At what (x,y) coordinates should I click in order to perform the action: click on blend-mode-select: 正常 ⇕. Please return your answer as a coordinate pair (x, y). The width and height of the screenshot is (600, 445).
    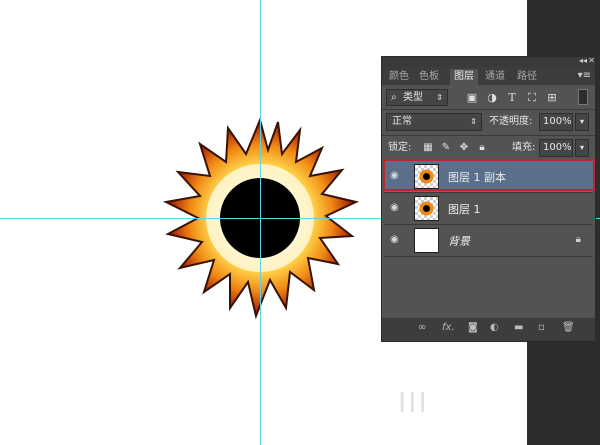
    Looking at the image, I should click on (434, 122).